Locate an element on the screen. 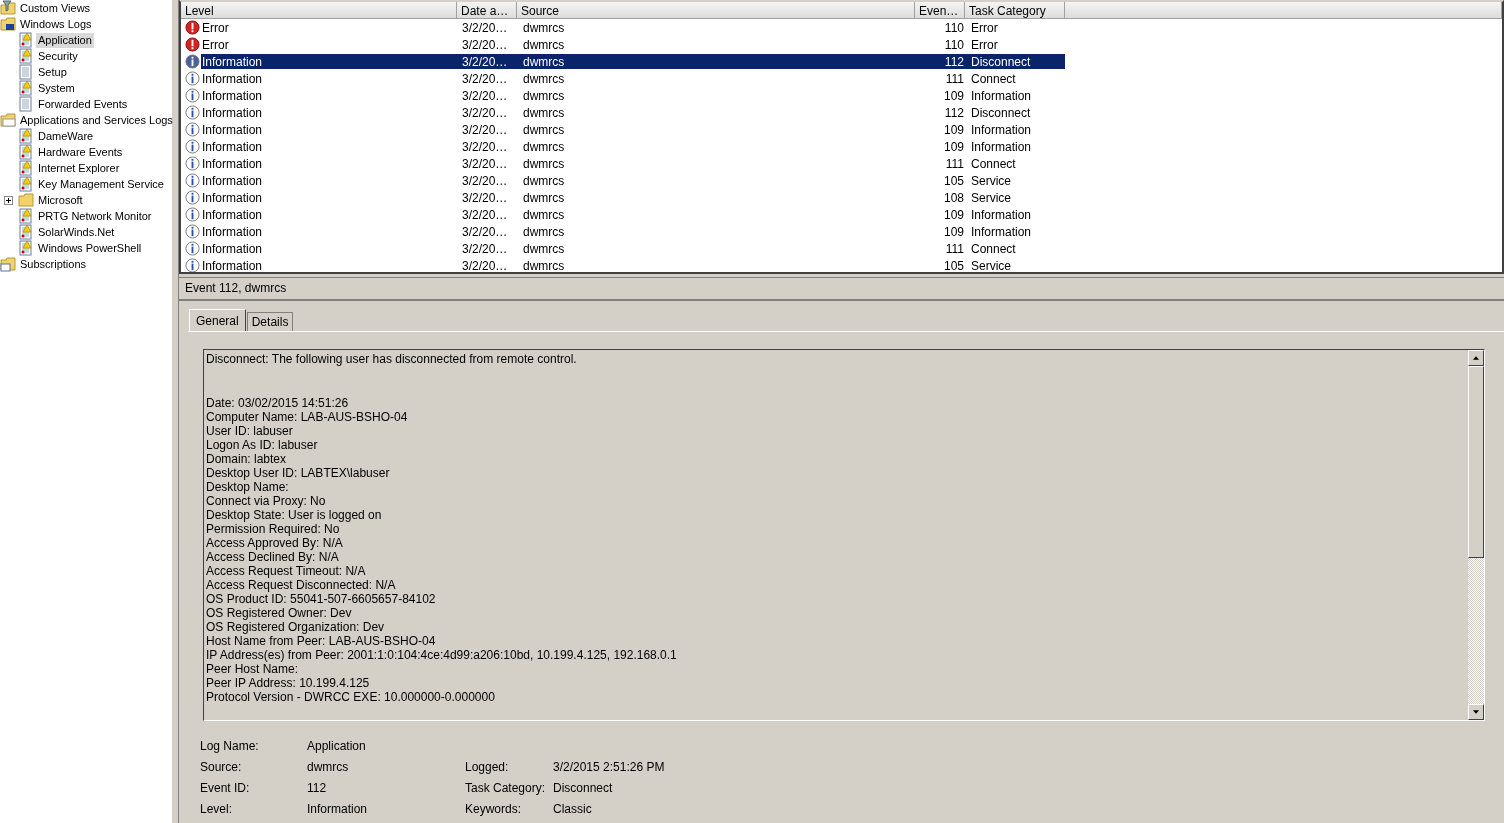 The image size is (1504, 823). message-line: OS Registered Owner: Dev is located at coordinates (279, 613).